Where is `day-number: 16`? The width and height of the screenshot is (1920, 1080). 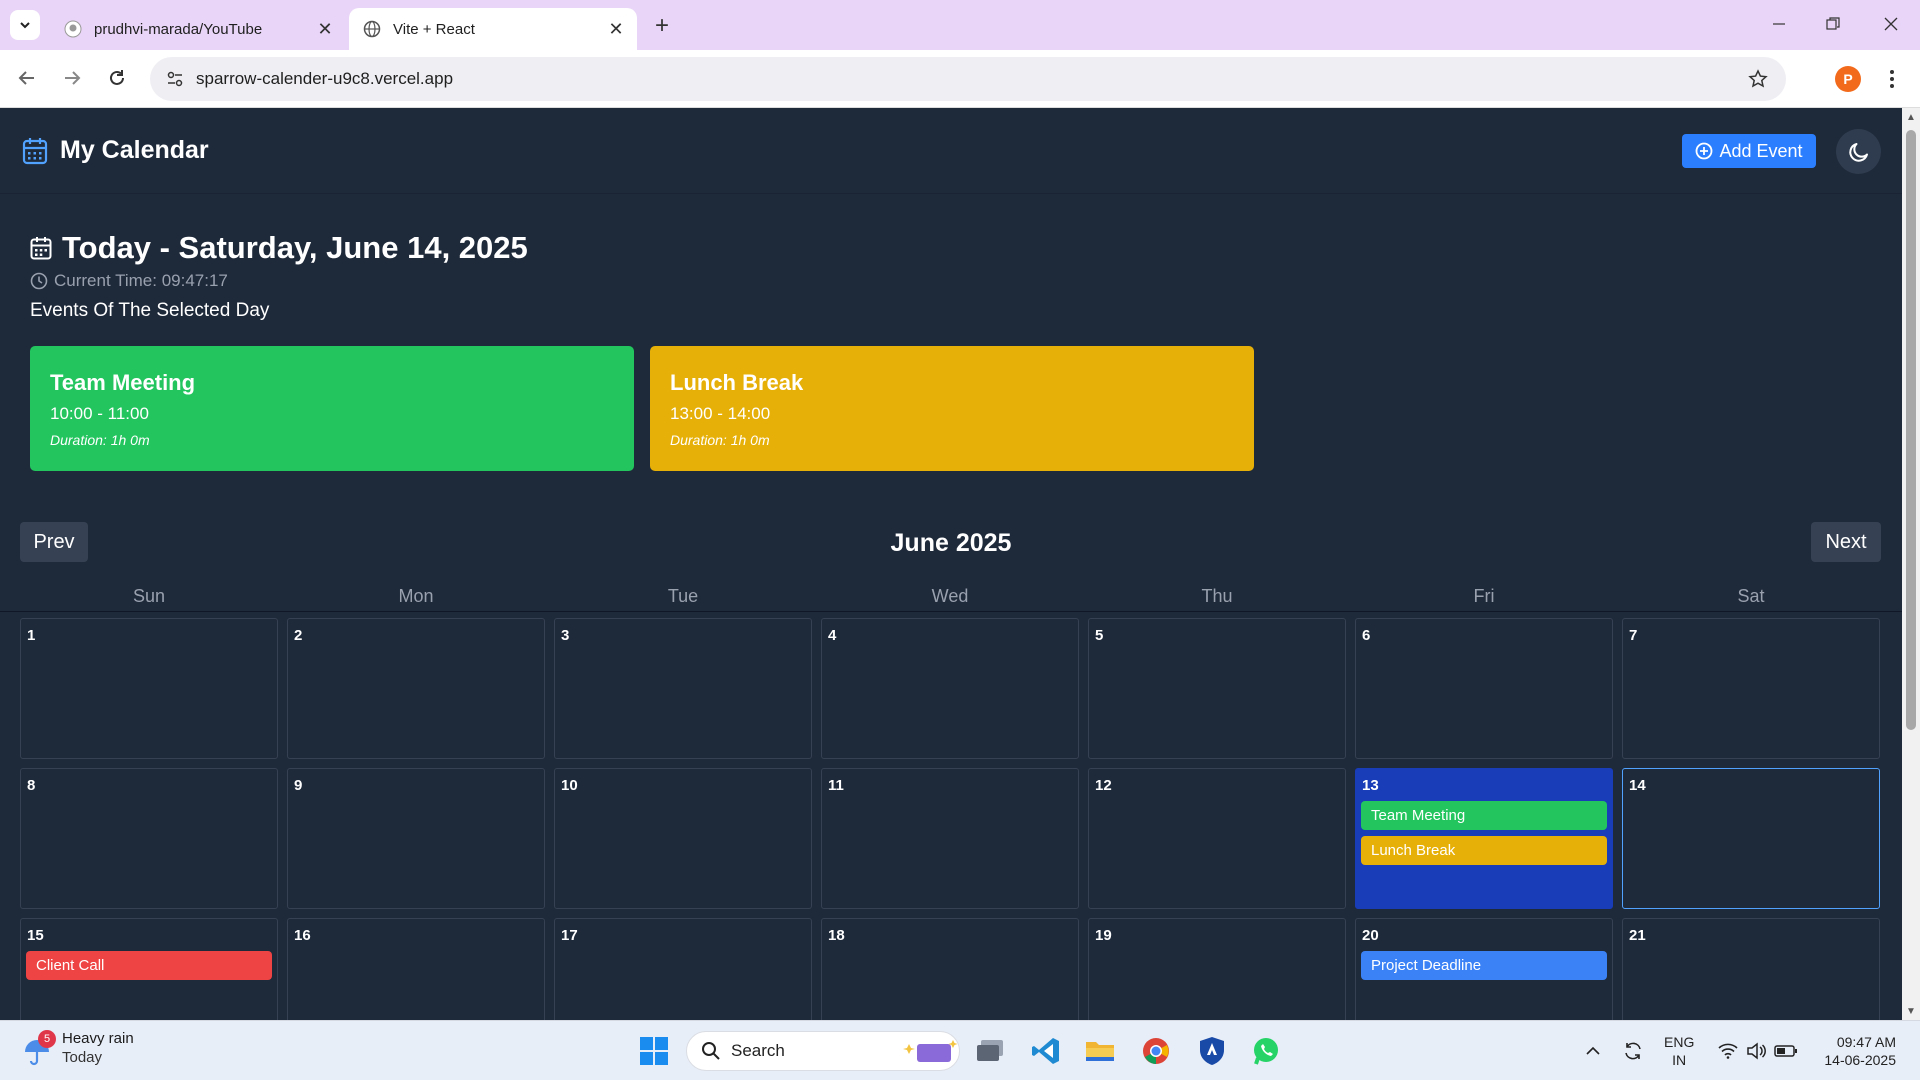
day-number: 16 is located at coordinates (302, 935).